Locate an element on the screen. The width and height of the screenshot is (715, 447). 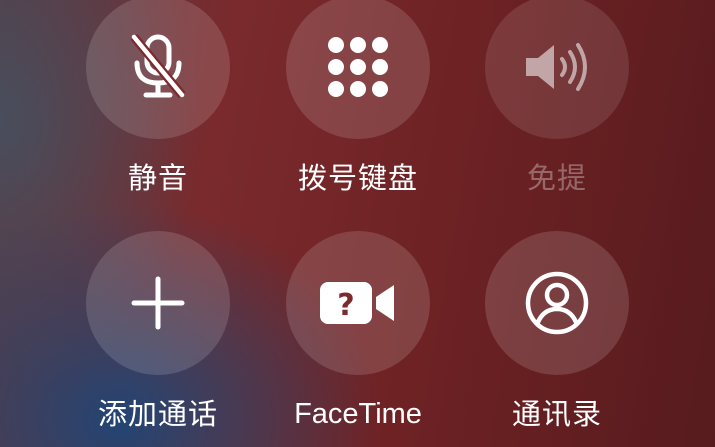
person-circle-icon is located at coordinates (557, 303).